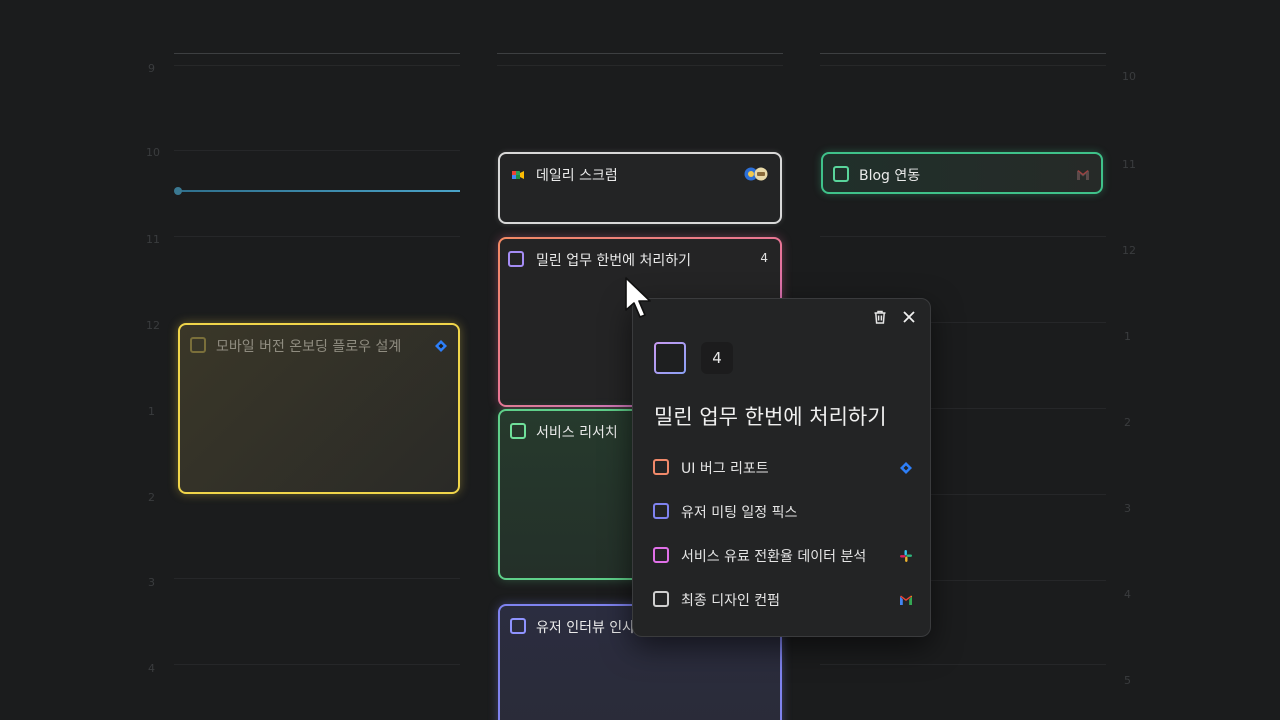 The image size is (1280, 720). Describe the element at coordinates (151, 68) in the screenshot. I see `hour-label: 9` at that location.